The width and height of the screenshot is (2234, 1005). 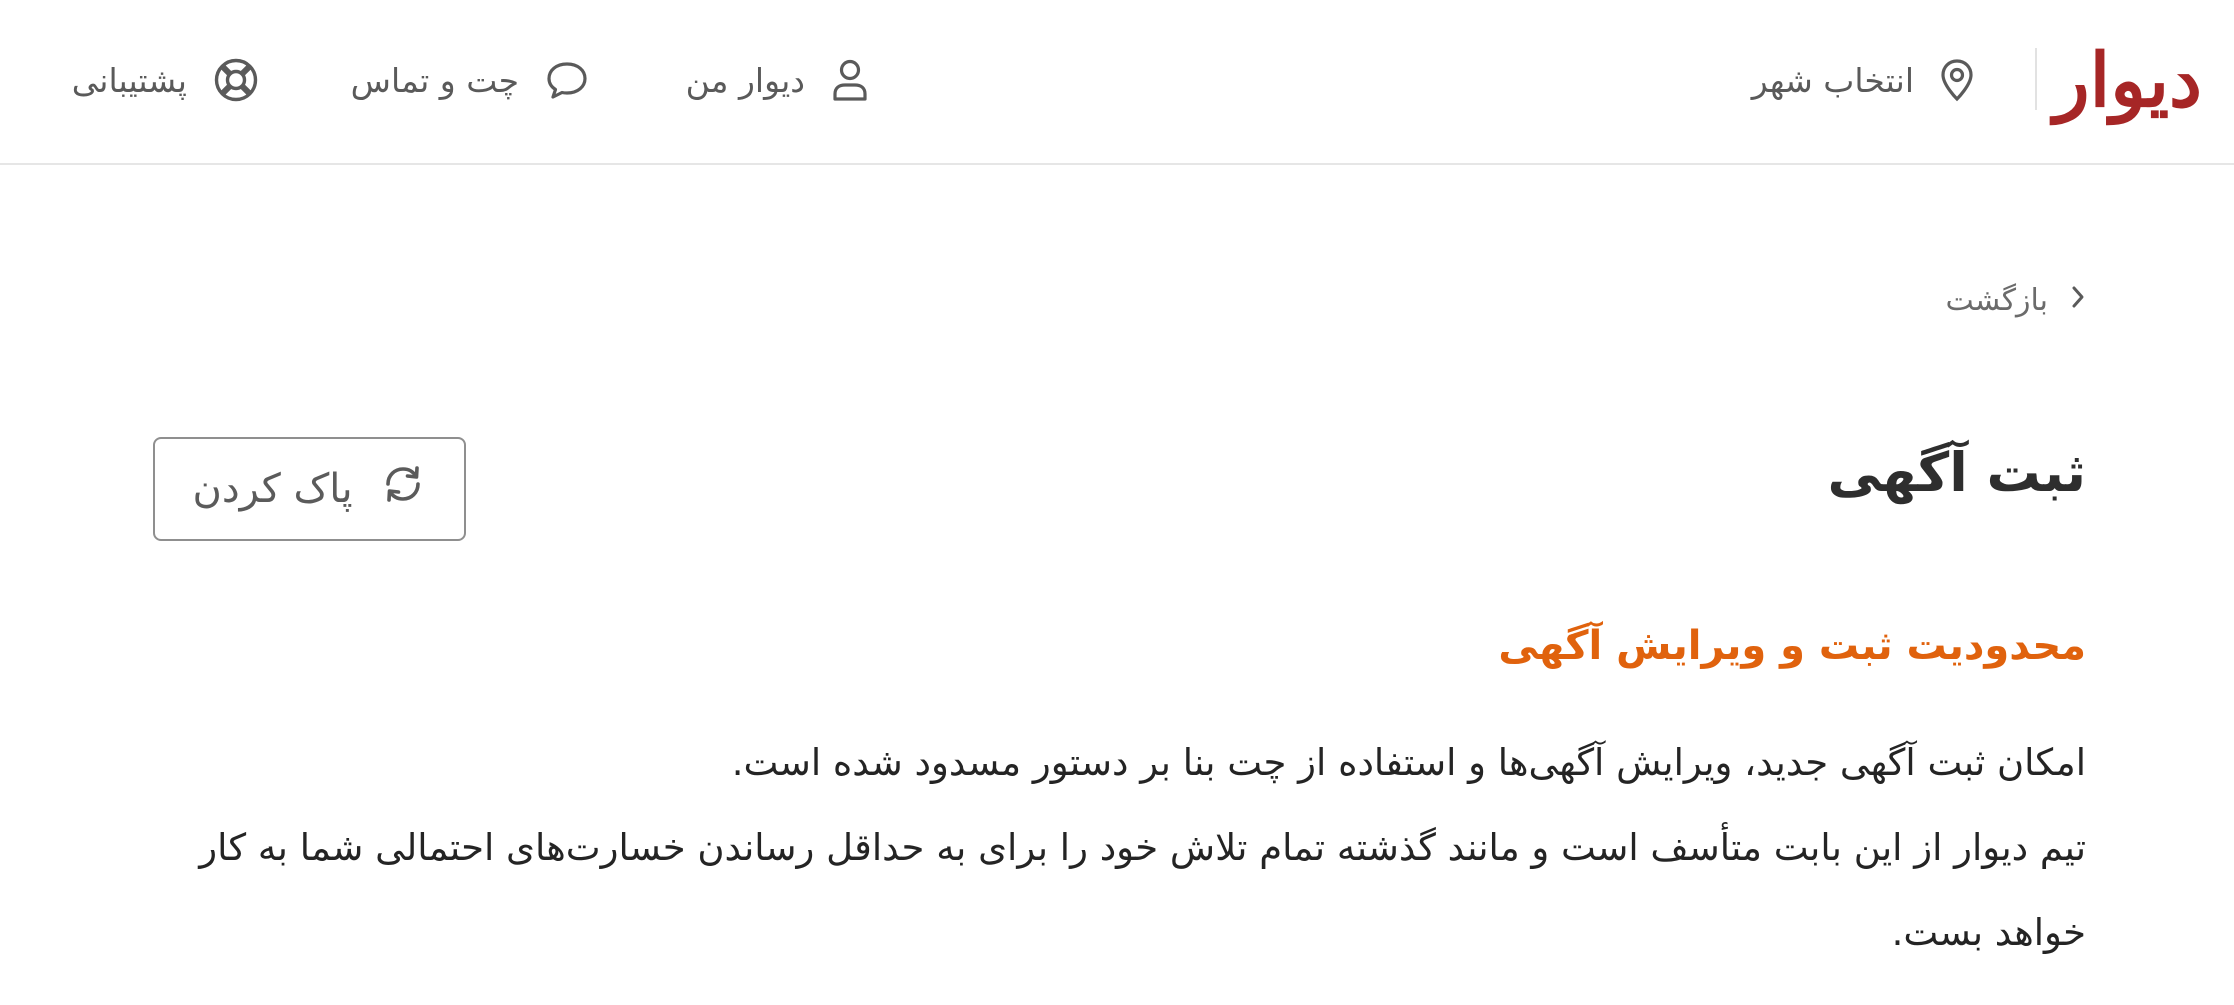 What do you see at coordinates (1832, 80) in the screenshot?
I see `city-selector-label: انتخاب شهر` at bounding box center [1832, 80].